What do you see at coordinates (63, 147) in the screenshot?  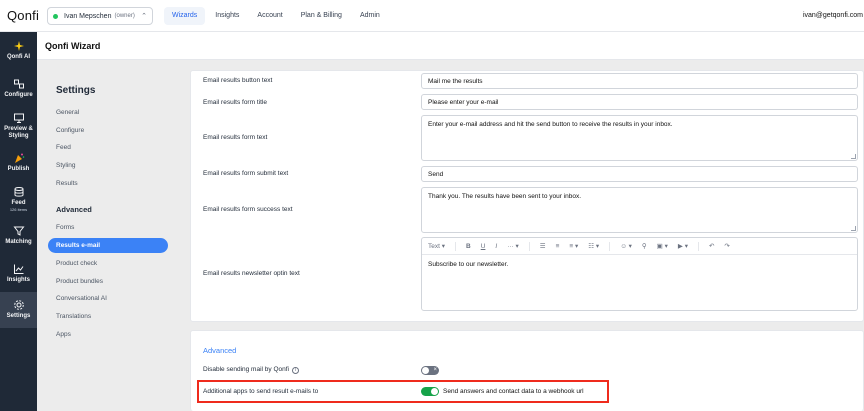 I see `settings-link-feed: Feed` at bounding box center [63, 147].